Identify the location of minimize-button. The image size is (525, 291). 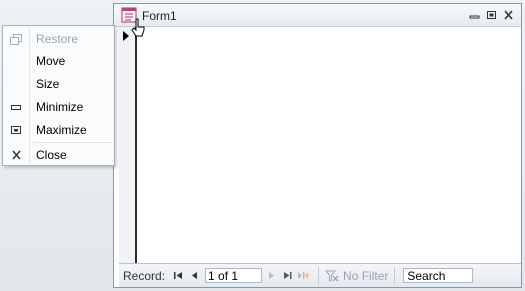
(474, 15).